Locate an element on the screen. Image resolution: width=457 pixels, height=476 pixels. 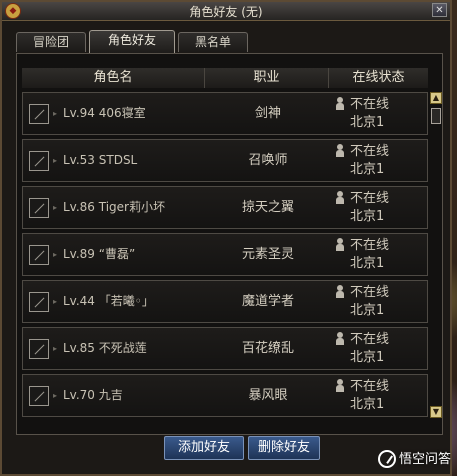
table-row: ▸ Lv.86 Tiger莉小坏 掠天之翼 不在线北京1 is located at coordinates (225, 207).